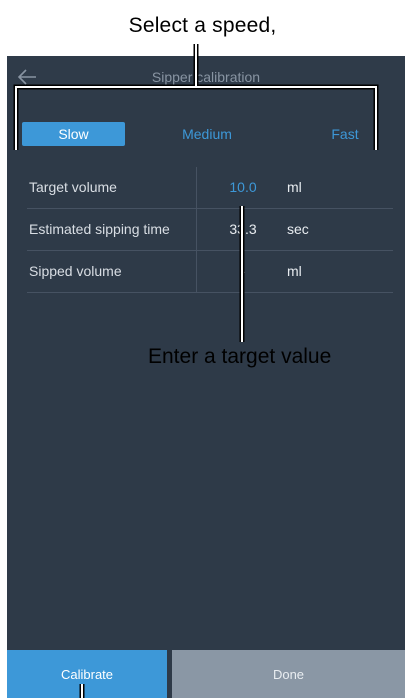 The height and width of the screenshot is (698, 405). Describe the element at coordinates (73, 187) in the screenshot. I see `target-volume-label: Target volume` at that location.